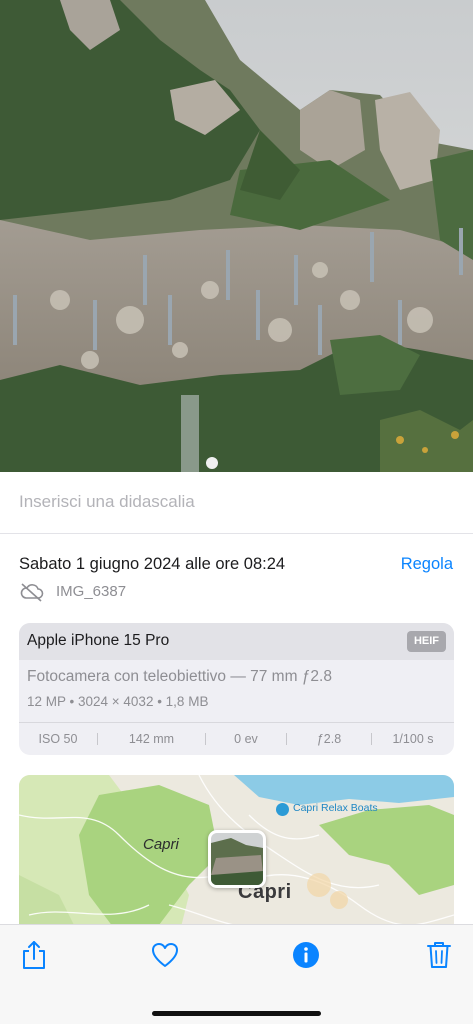 Image resolution: width=473 pixels, height=1024 pixels. I want to click on caption-input: Inserisci una didascalia, so click(107, 502).